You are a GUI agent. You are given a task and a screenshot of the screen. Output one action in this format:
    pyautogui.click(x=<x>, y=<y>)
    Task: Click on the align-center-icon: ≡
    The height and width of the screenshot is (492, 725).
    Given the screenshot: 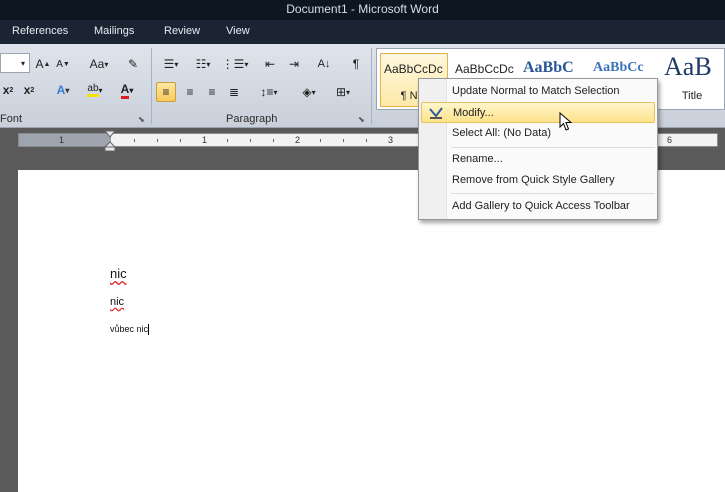 What is the action you would take?
    pyautogui.click(x=190, y=92)
    